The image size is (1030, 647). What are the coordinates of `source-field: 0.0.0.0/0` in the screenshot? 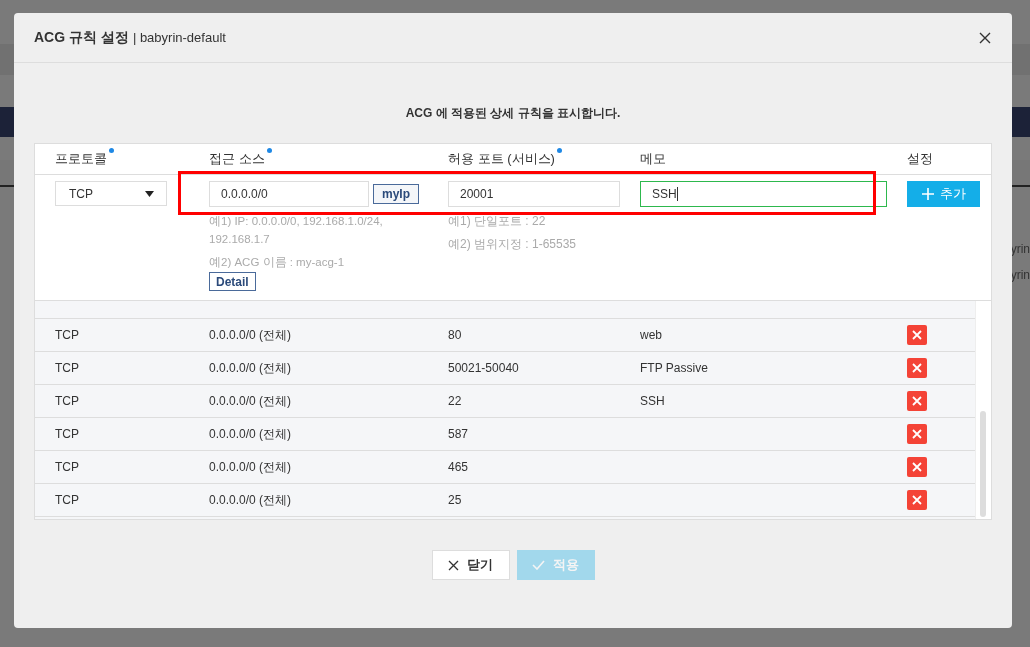 It's located at (289, 194).